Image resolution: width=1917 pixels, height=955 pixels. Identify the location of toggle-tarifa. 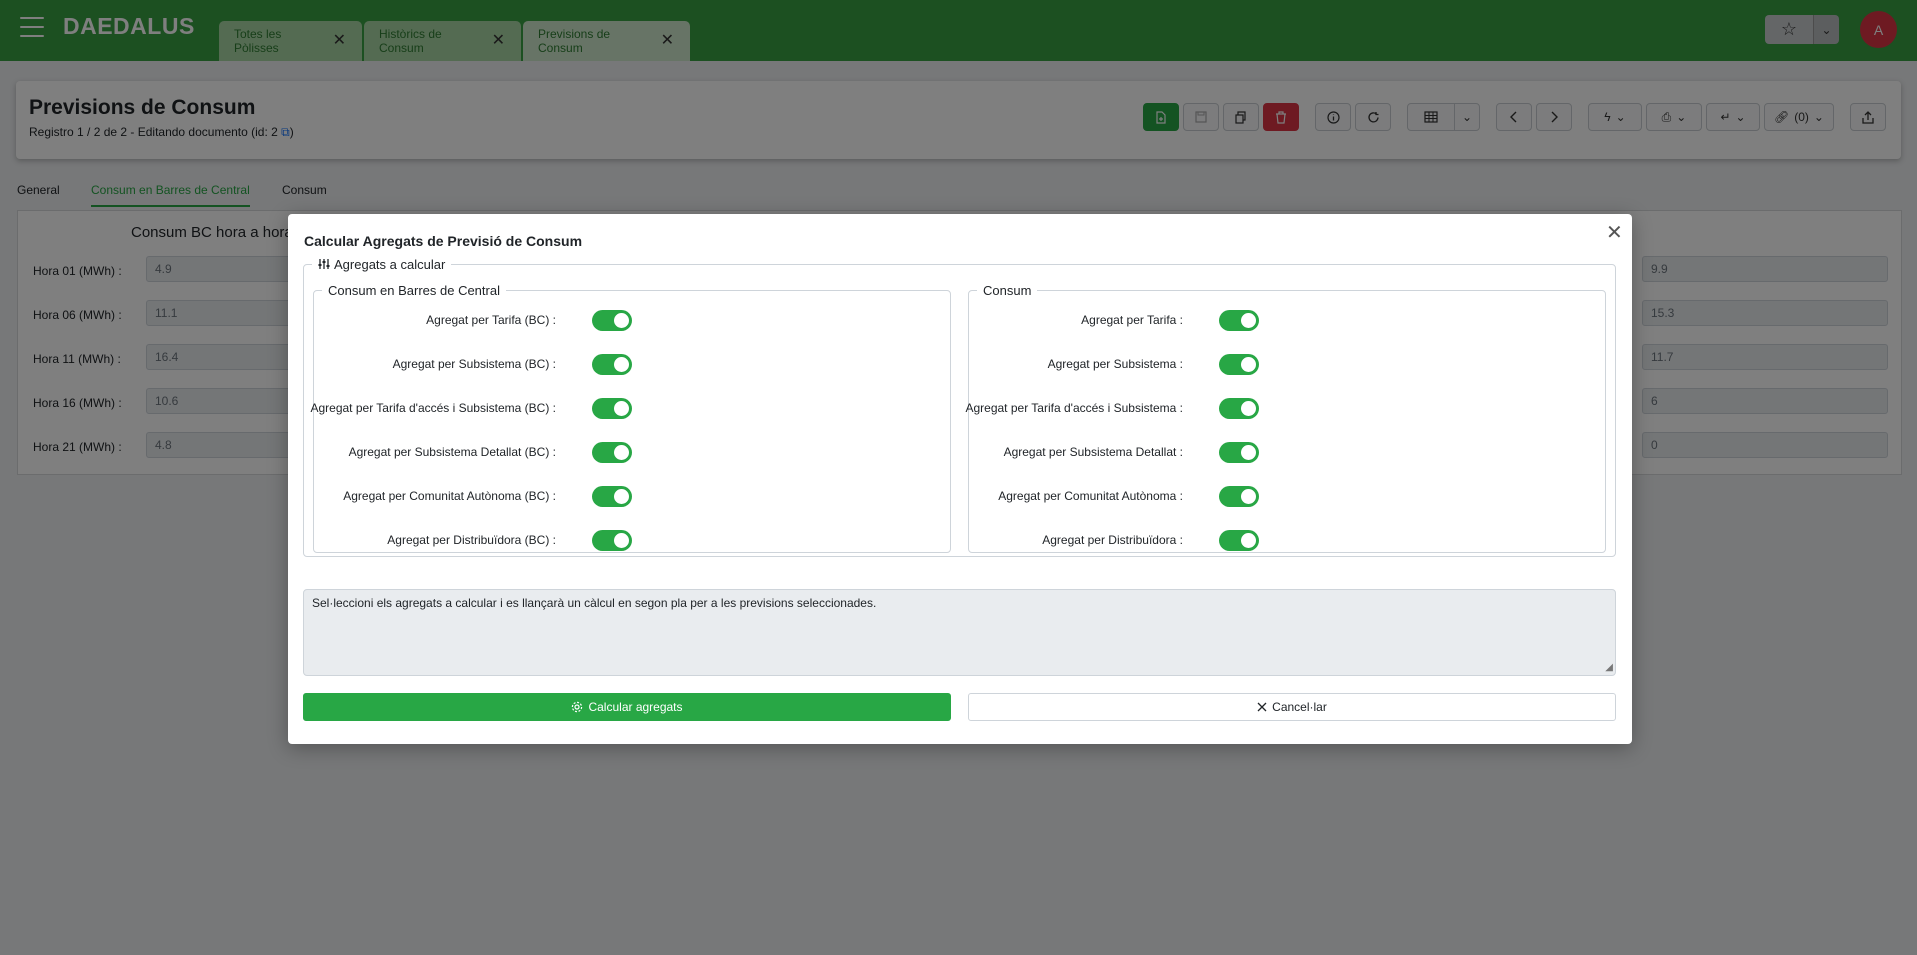
(1239, 320).